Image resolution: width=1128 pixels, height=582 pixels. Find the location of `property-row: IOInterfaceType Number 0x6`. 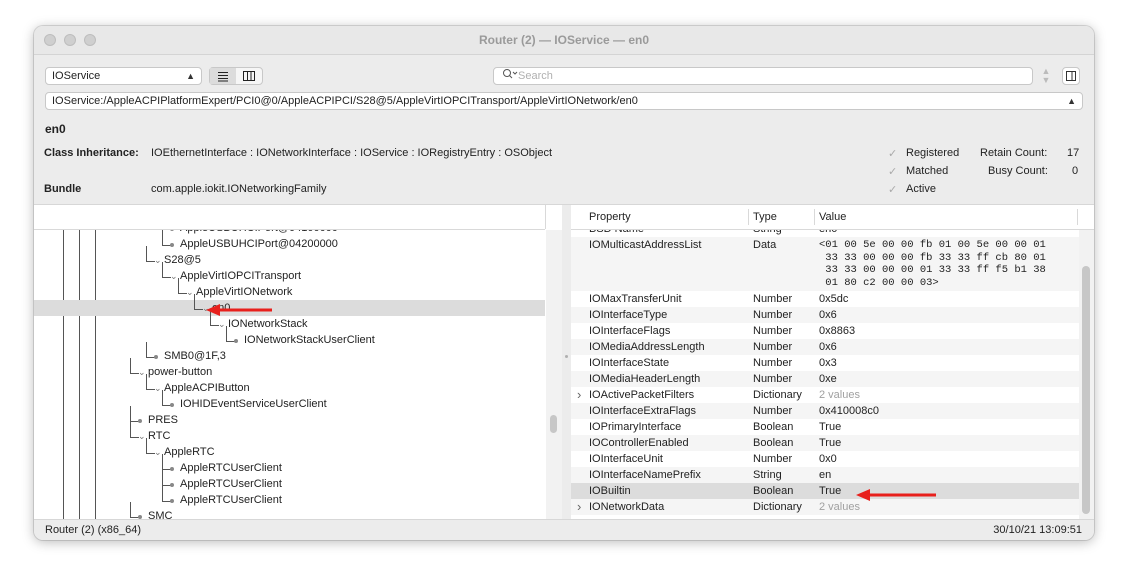

property-row: IOInterfaceType Number 0x6 is located at coordinates (825, 315).